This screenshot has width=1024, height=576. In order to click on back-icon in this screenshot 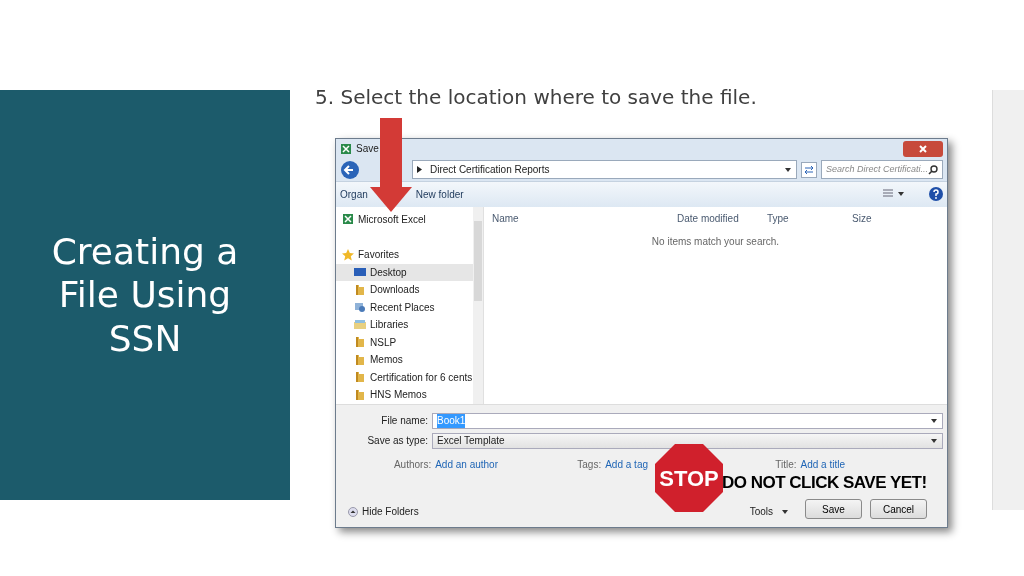, I will do `click(350, 169)`.